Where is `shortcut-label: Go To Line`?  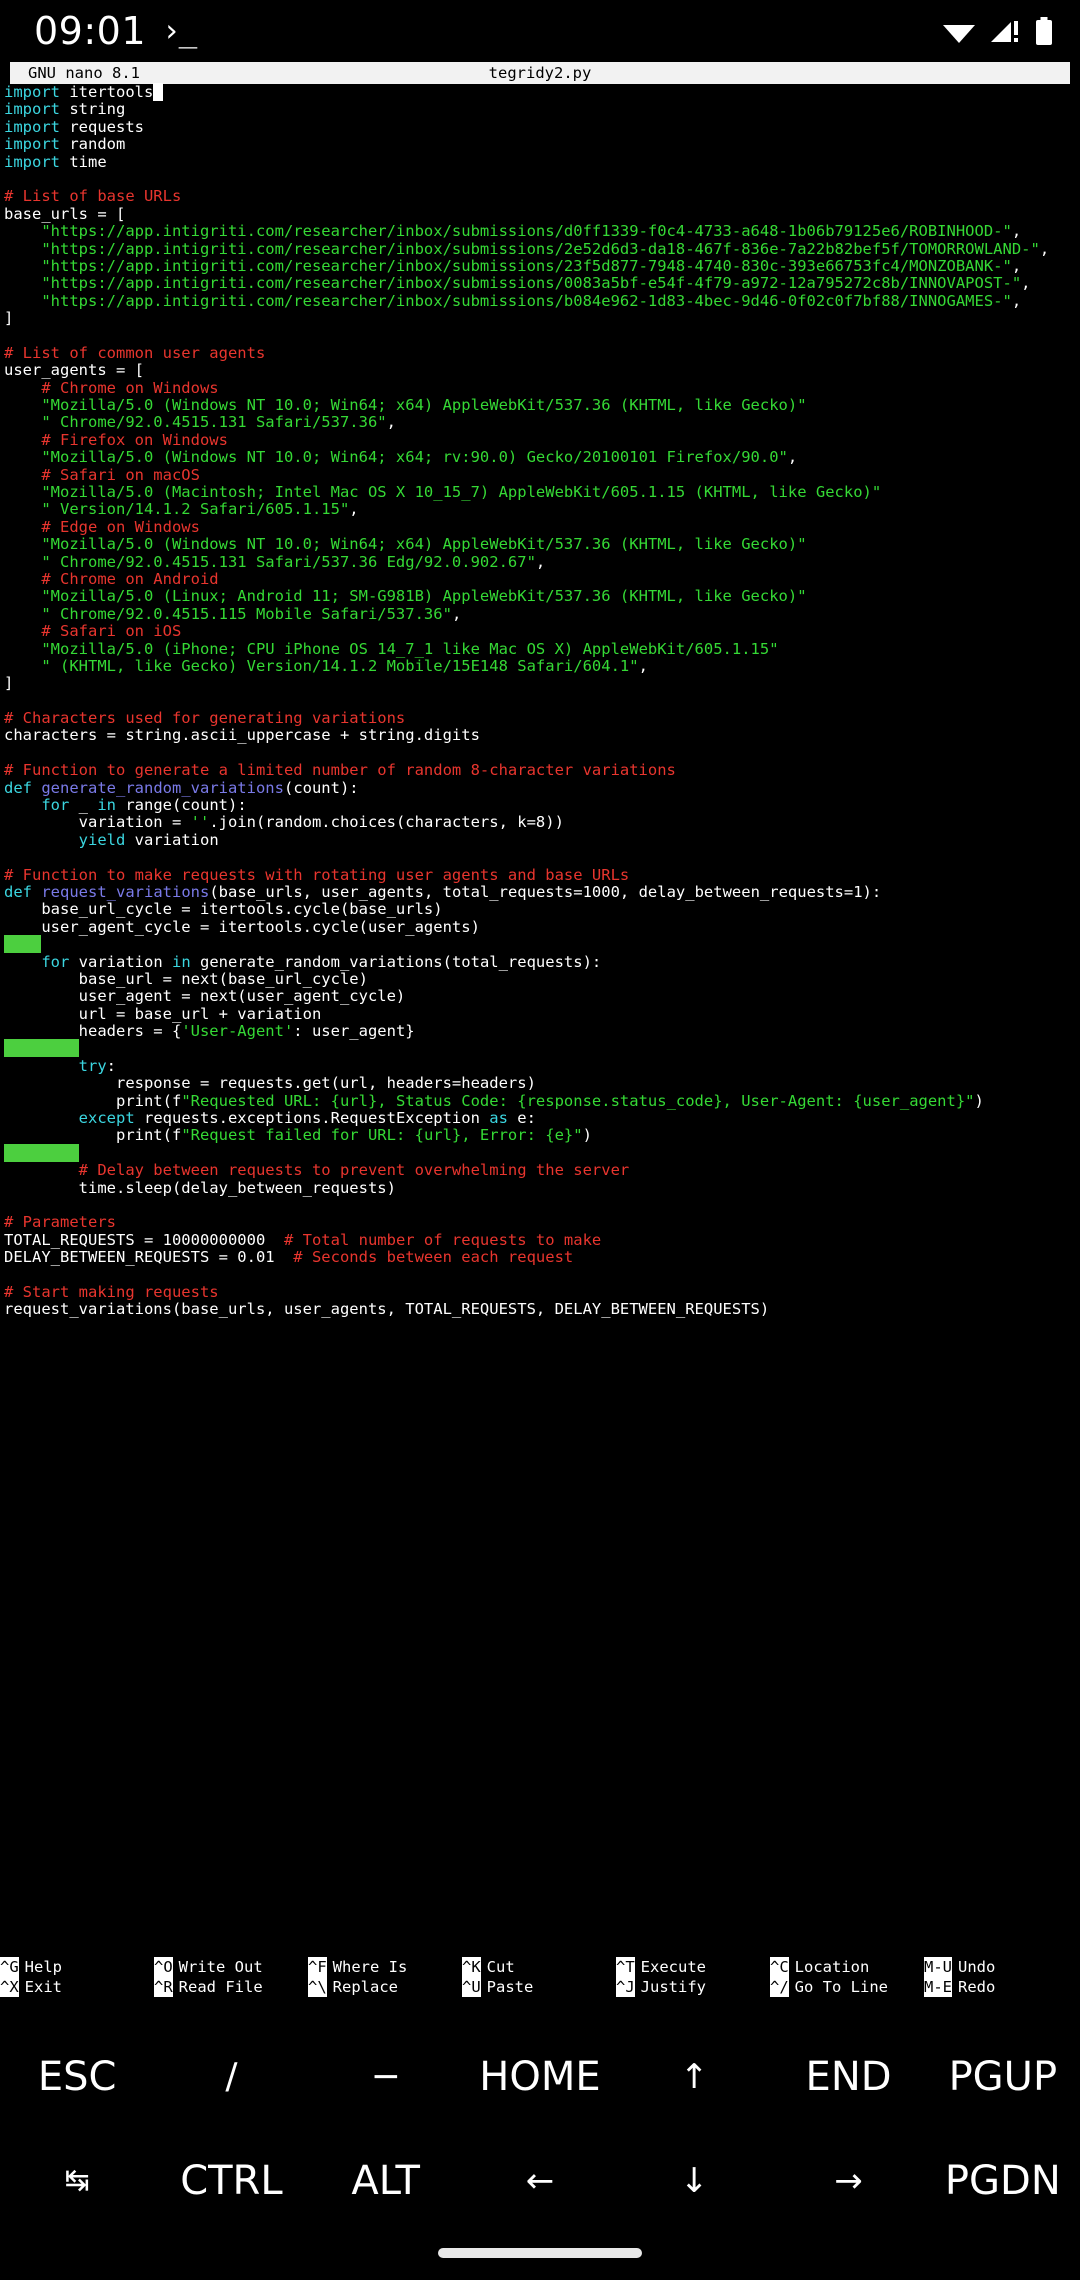
shortcut-label: Go To Line is located at coordinates (841, 1987).